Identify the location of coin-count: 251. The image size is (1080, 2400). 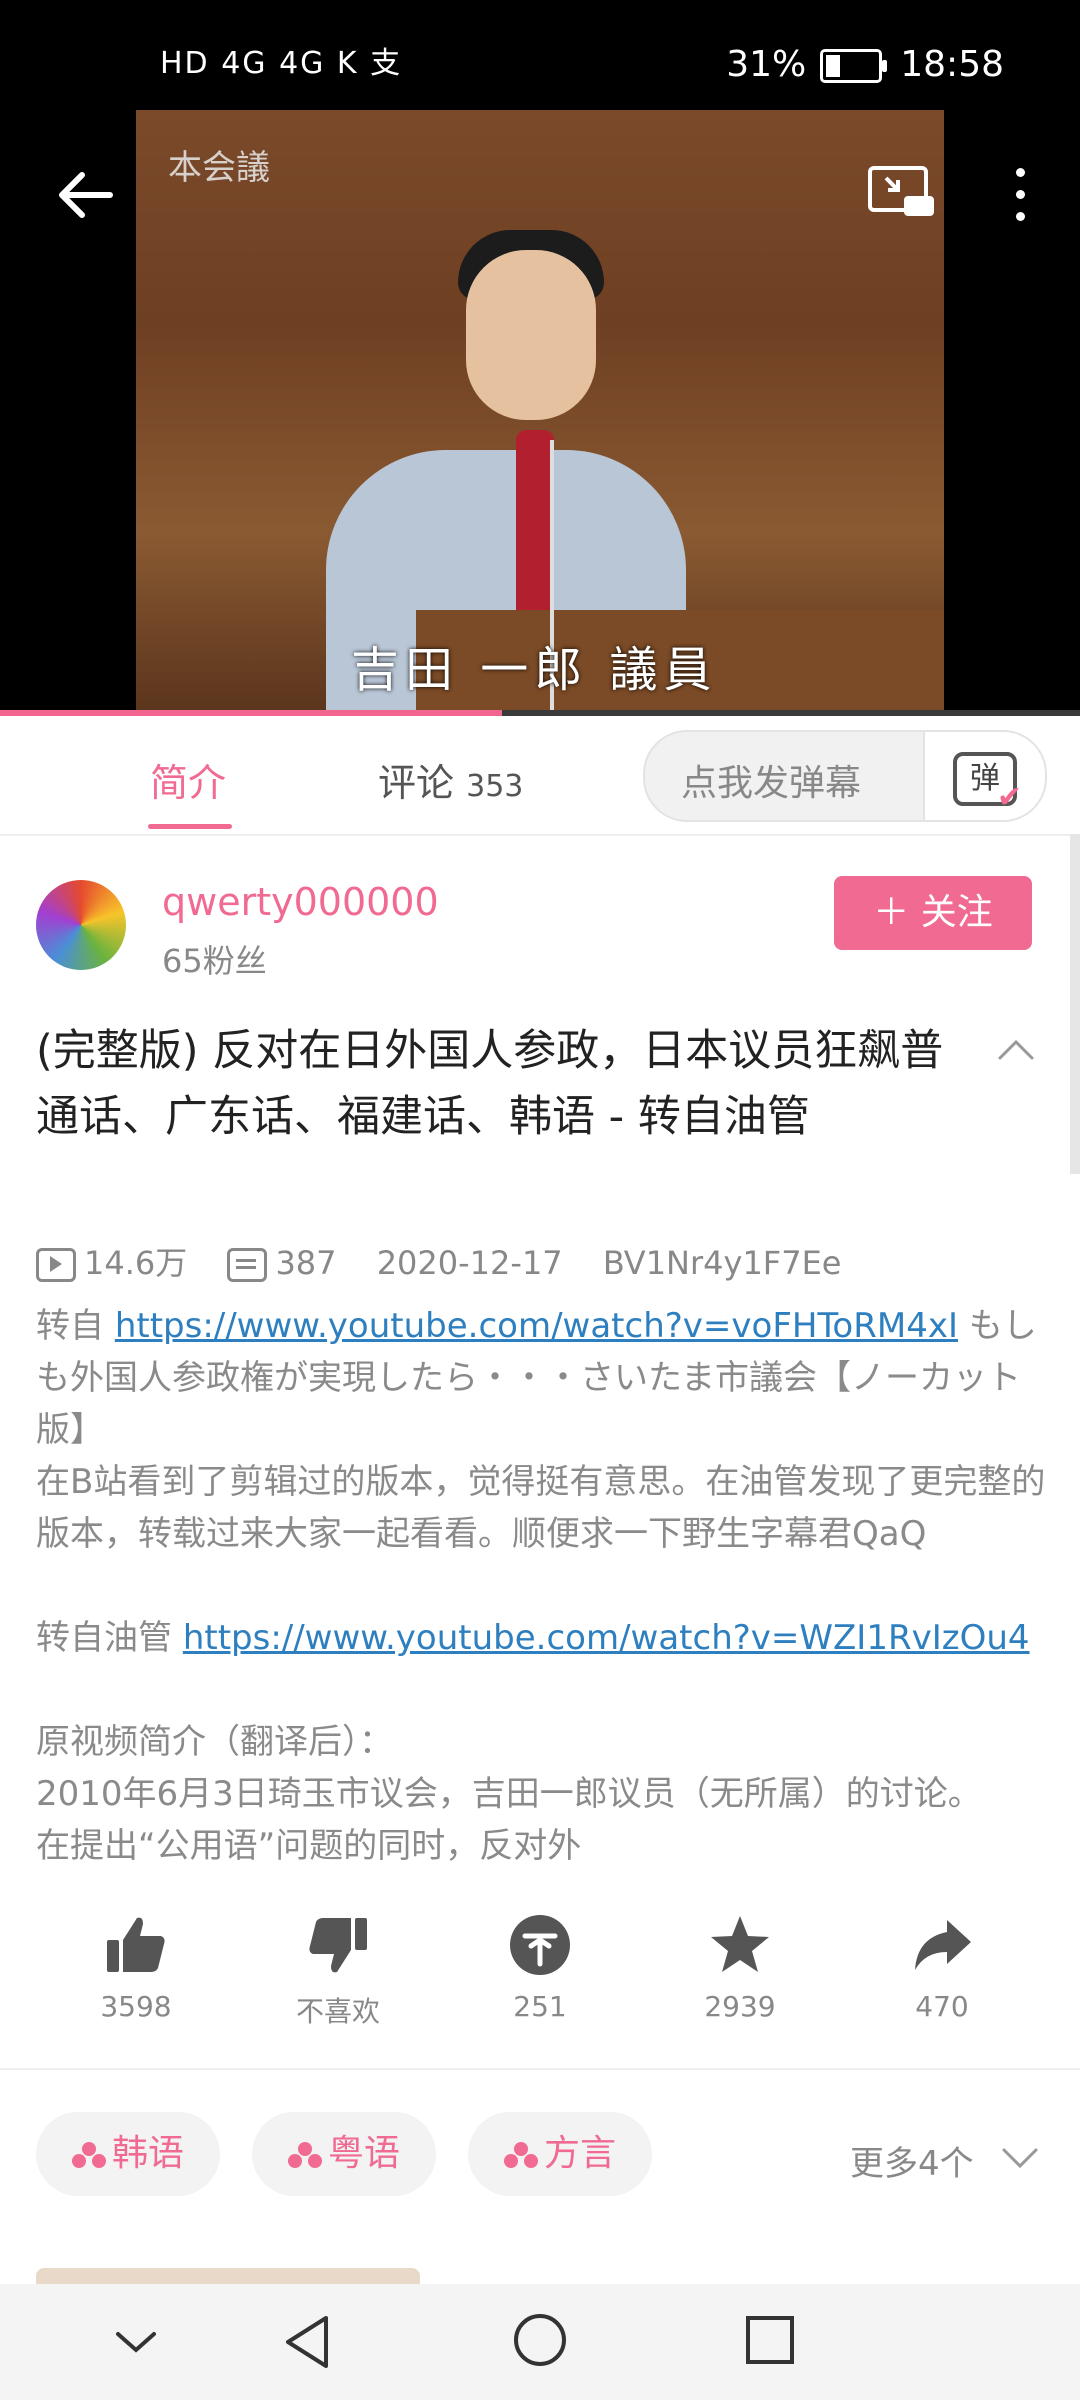
(540, 2006).